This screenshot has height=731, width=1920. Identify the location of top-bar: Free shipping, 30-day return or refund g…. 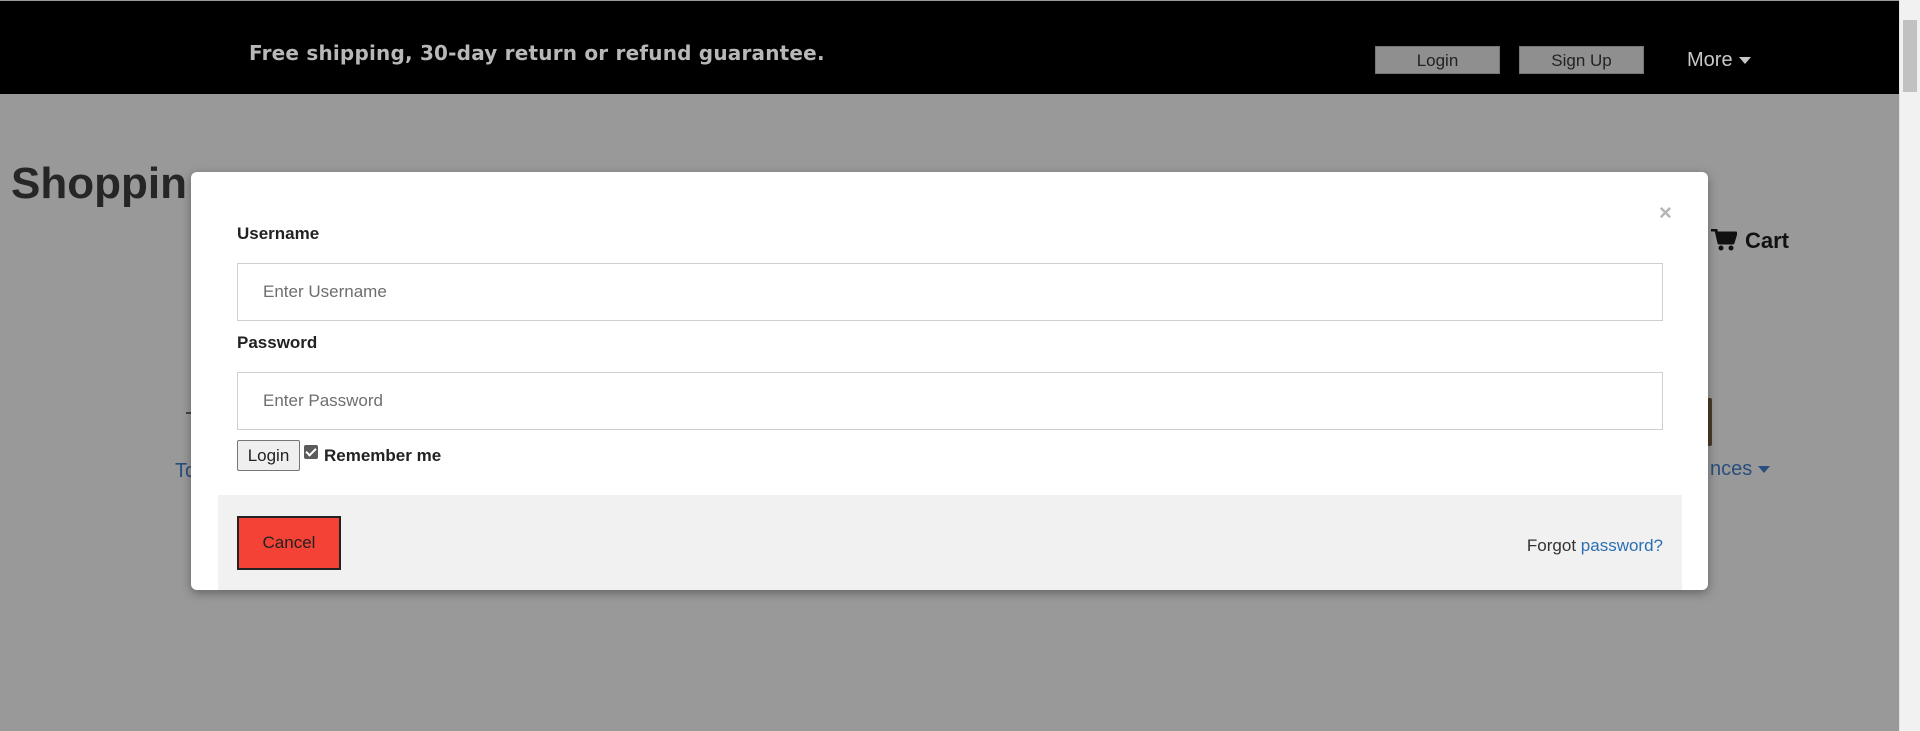
(949, 47).